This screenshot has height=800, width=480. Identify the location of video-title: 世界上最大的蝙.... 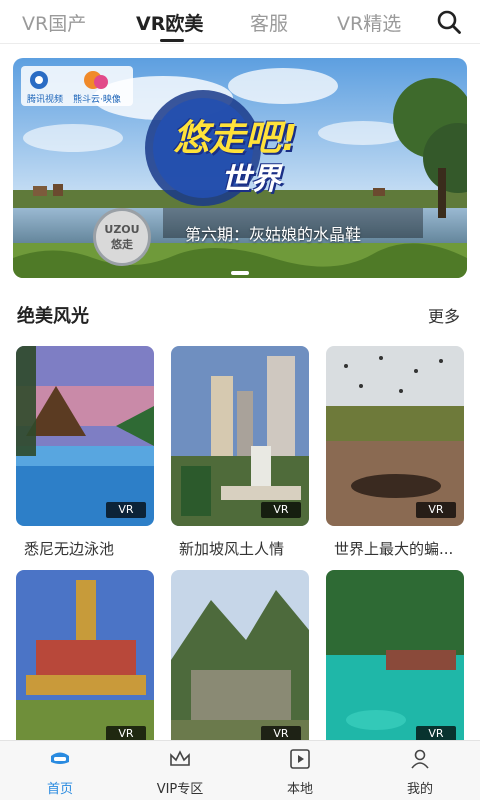
(394, 549).